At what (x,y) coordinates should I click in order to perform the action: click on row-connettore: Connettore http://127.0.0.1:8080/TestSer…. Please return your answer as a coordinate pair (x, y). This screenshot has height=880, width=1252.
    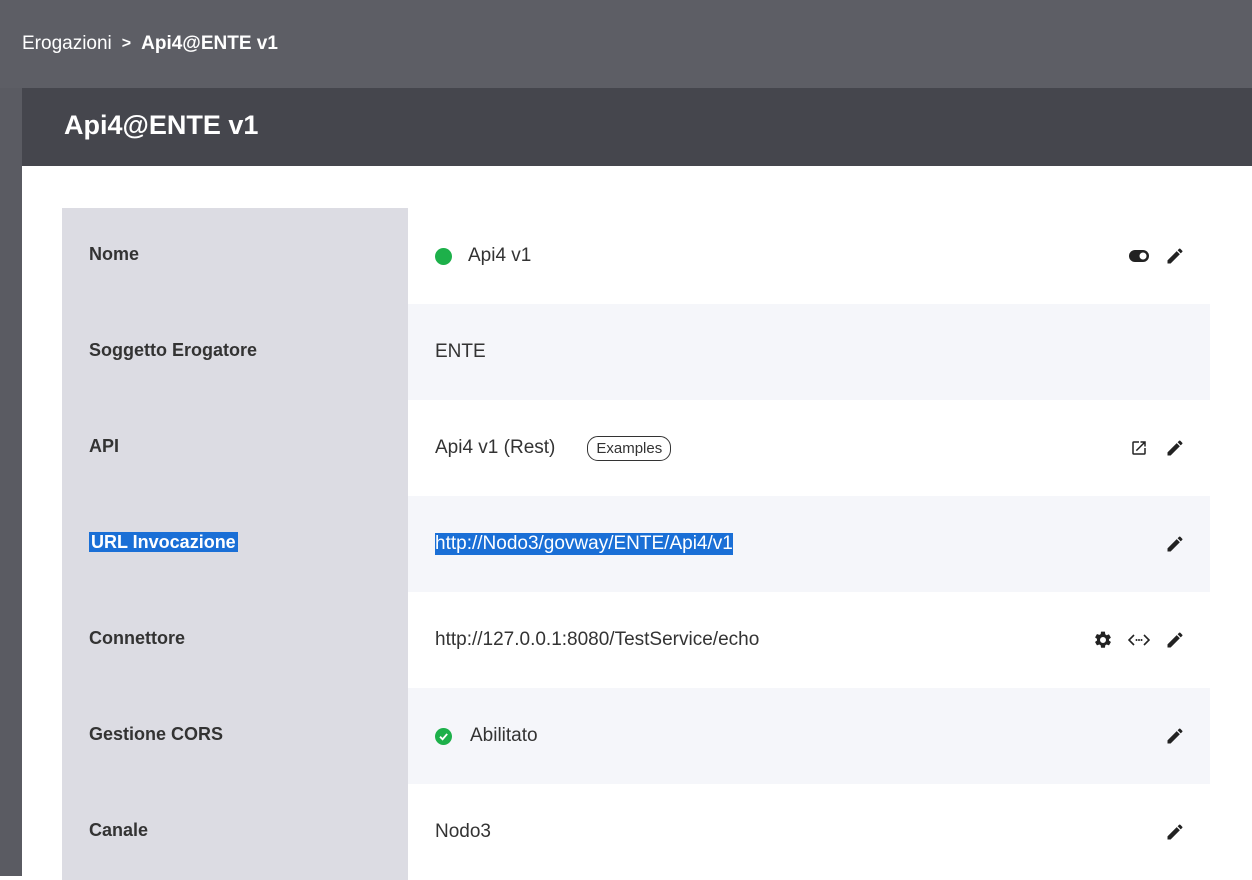
    Looking at the image, I should click on (636, 640).